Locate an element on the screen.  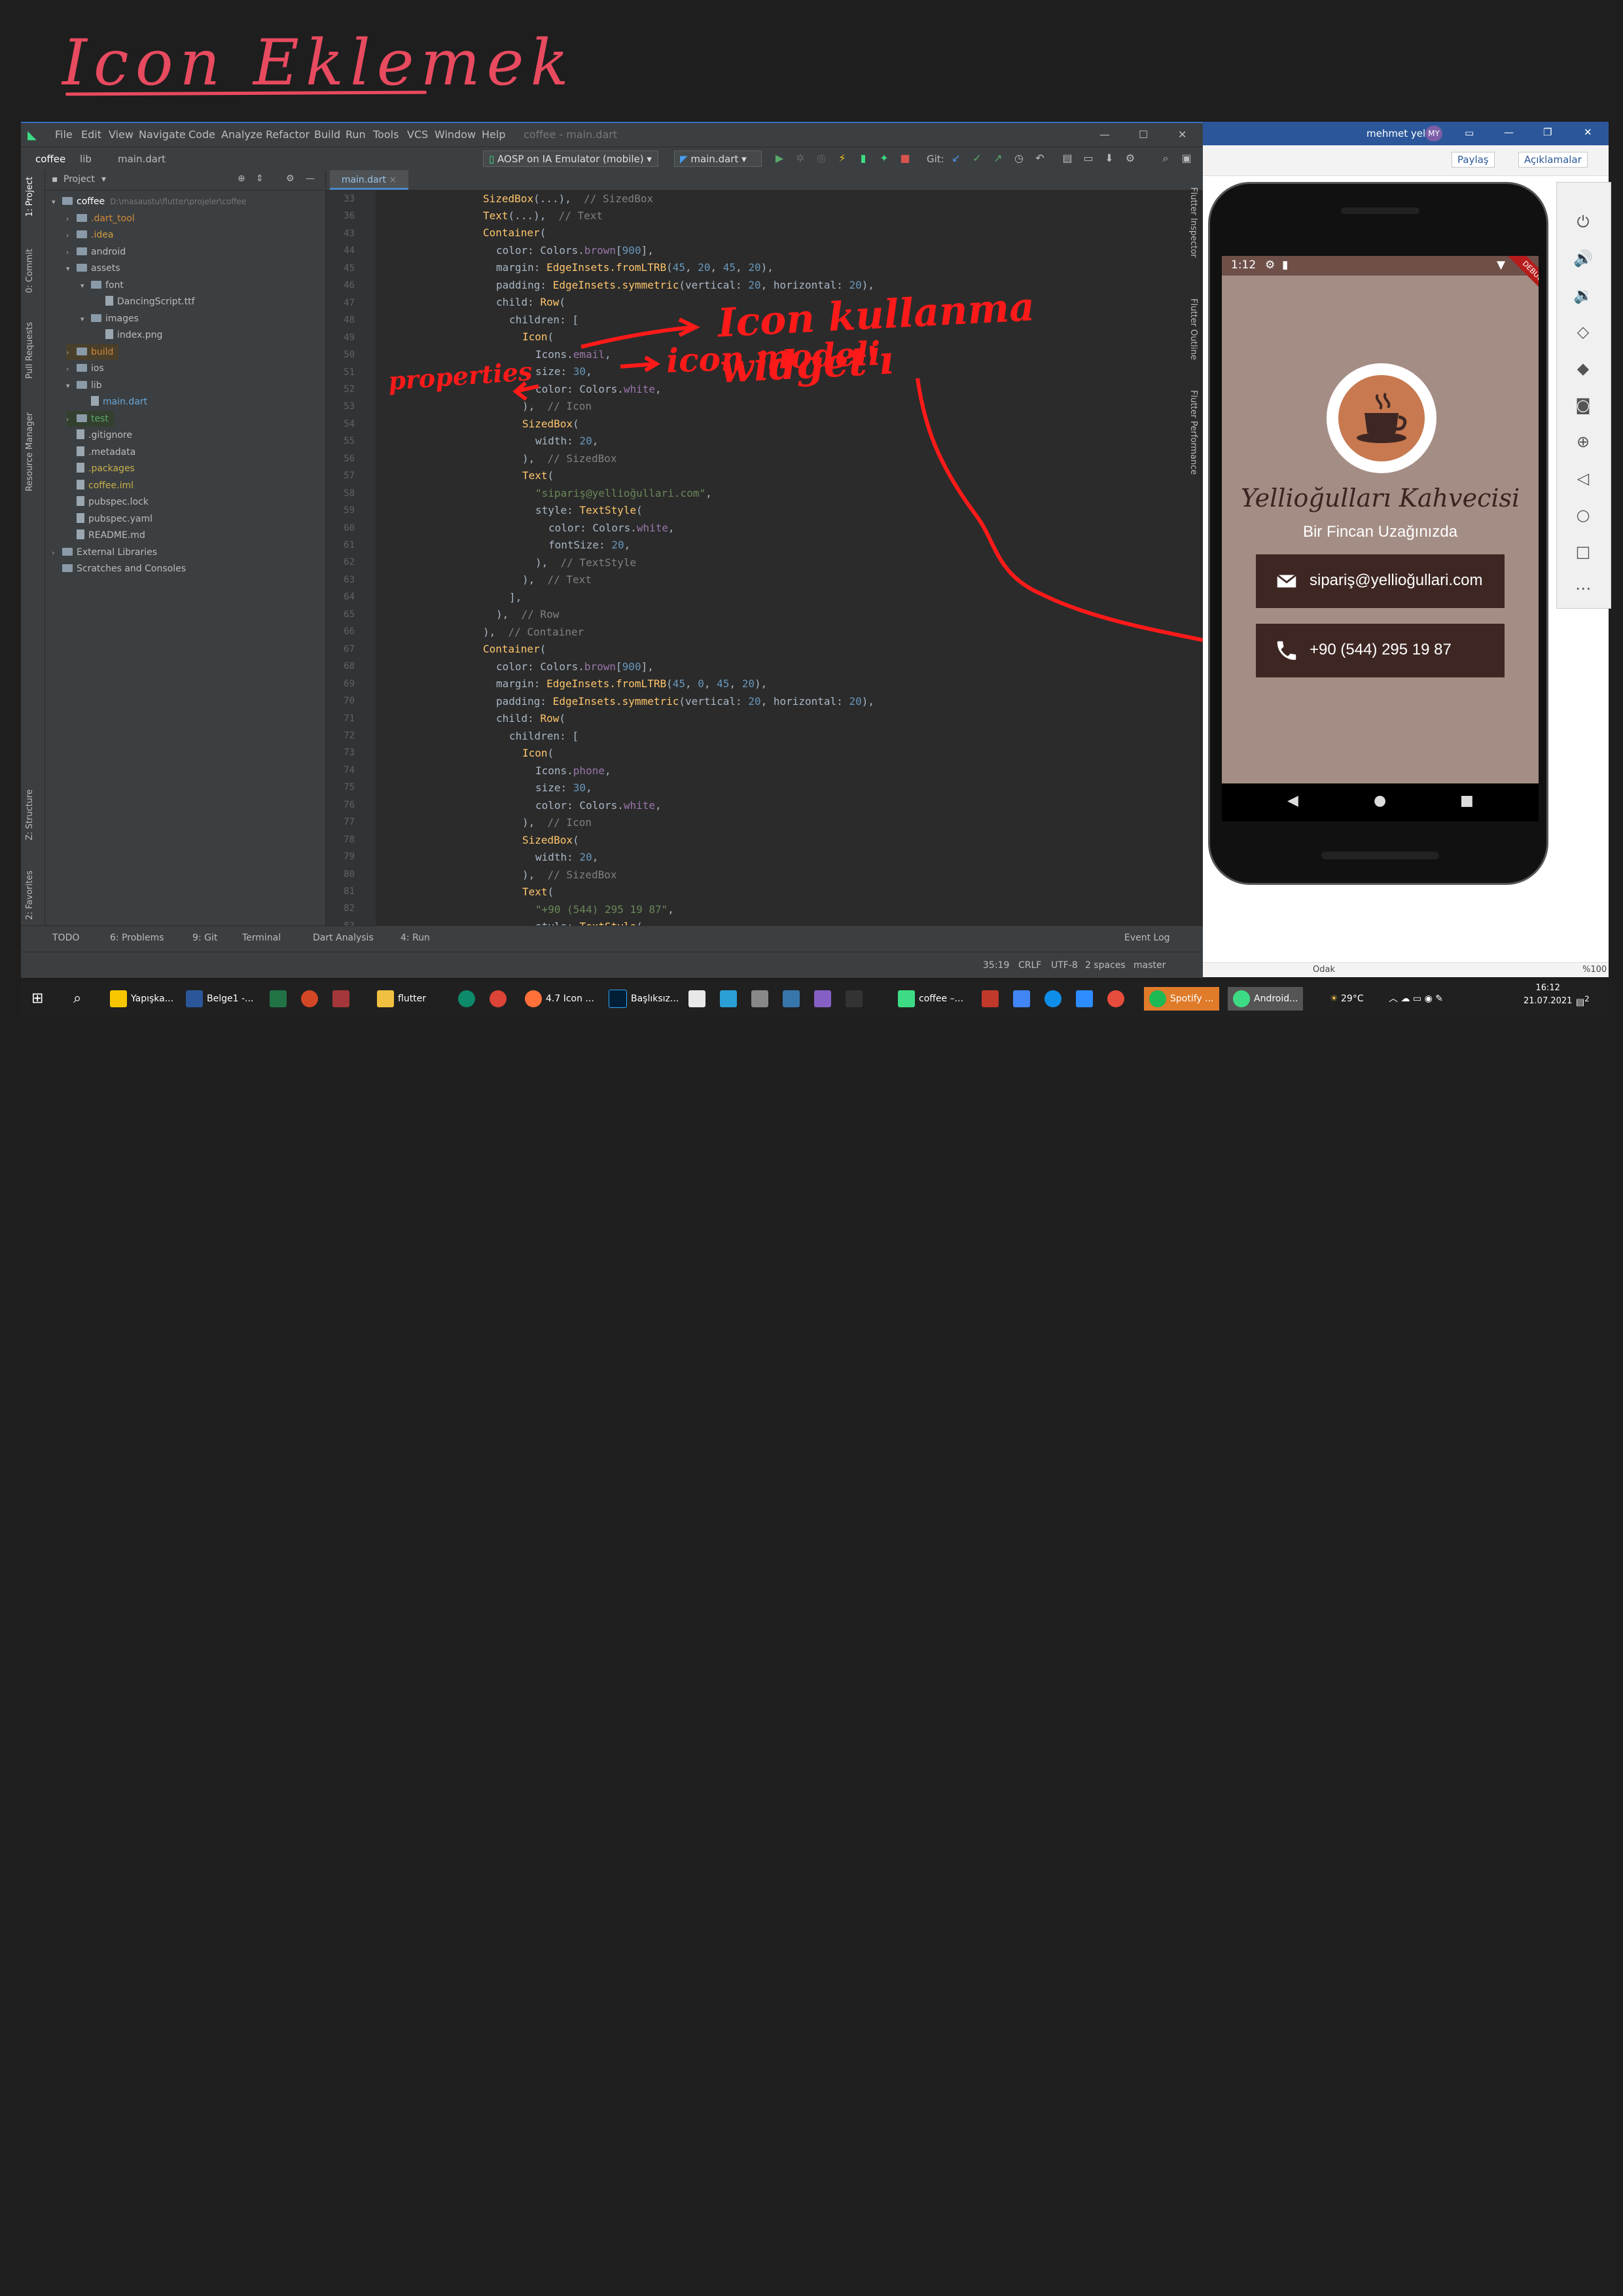
taskbar-app-explorer: flutter is located at coordinates (401, 999).